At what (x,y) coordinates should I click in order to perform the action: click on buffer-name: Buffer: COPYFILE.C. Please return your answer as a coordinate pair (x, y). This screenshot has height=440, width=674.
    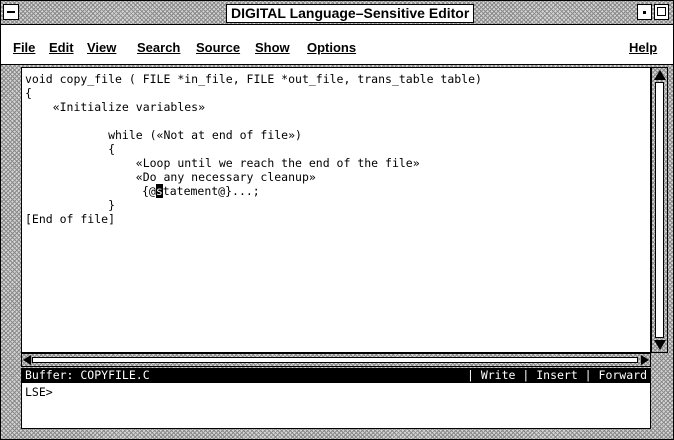
    Looking at the image, I should click on (87, 375).